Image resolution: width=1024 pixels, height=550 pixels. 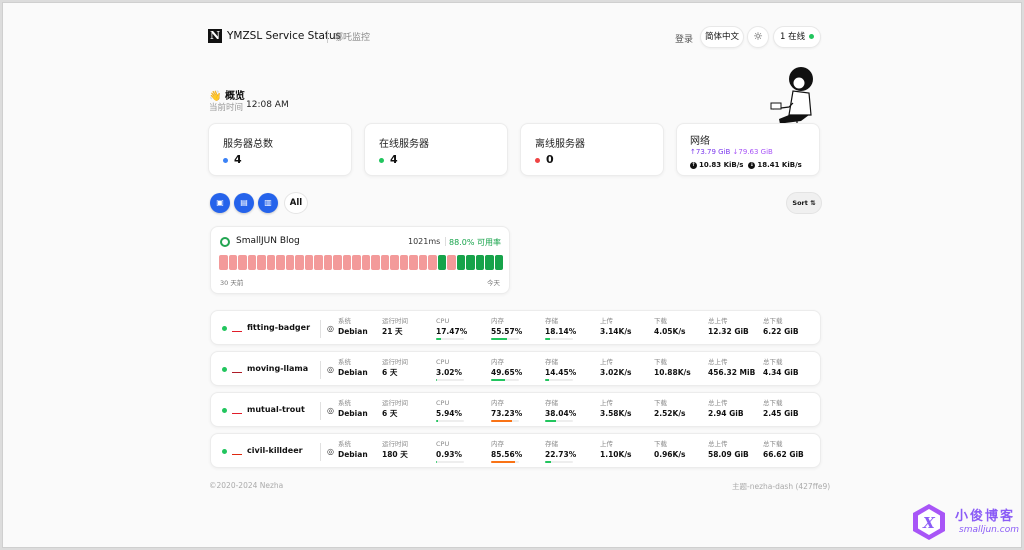 I want to click on down-value: 10.88K/s, so click(x=672, y=372).